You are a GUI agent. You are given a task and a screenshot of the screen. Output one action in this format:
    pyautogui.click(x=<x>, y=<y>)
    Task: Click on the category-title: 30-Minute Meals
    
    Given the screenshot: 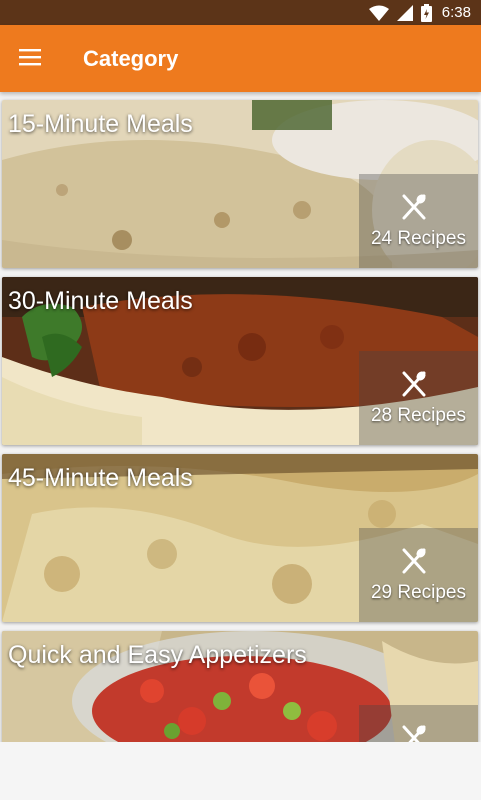 What is the action you would take?
    pyautogui.click(x=100, y=301)
    